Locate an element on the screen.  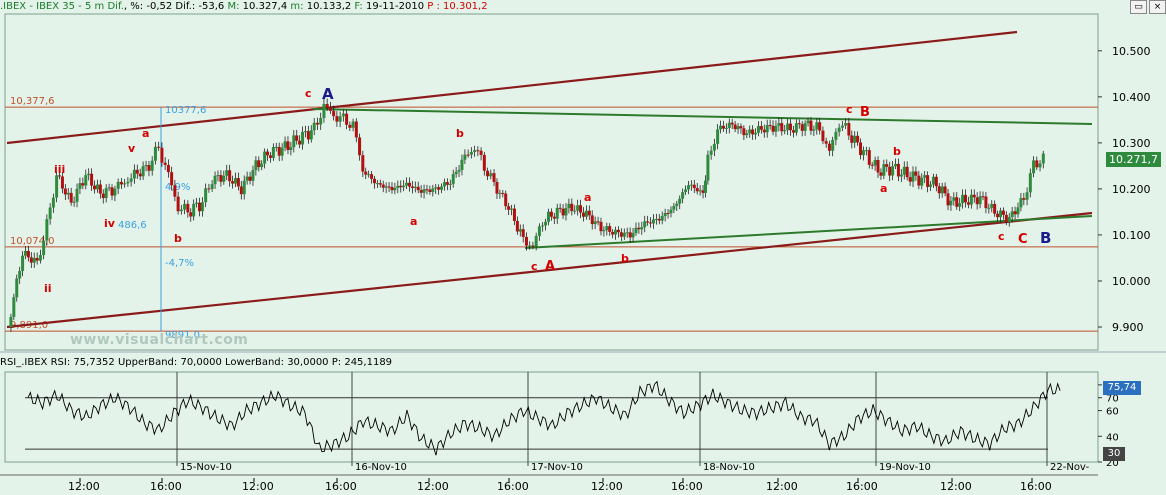
date-label: 17-Nov-10 is located at coordinates (557, 467).